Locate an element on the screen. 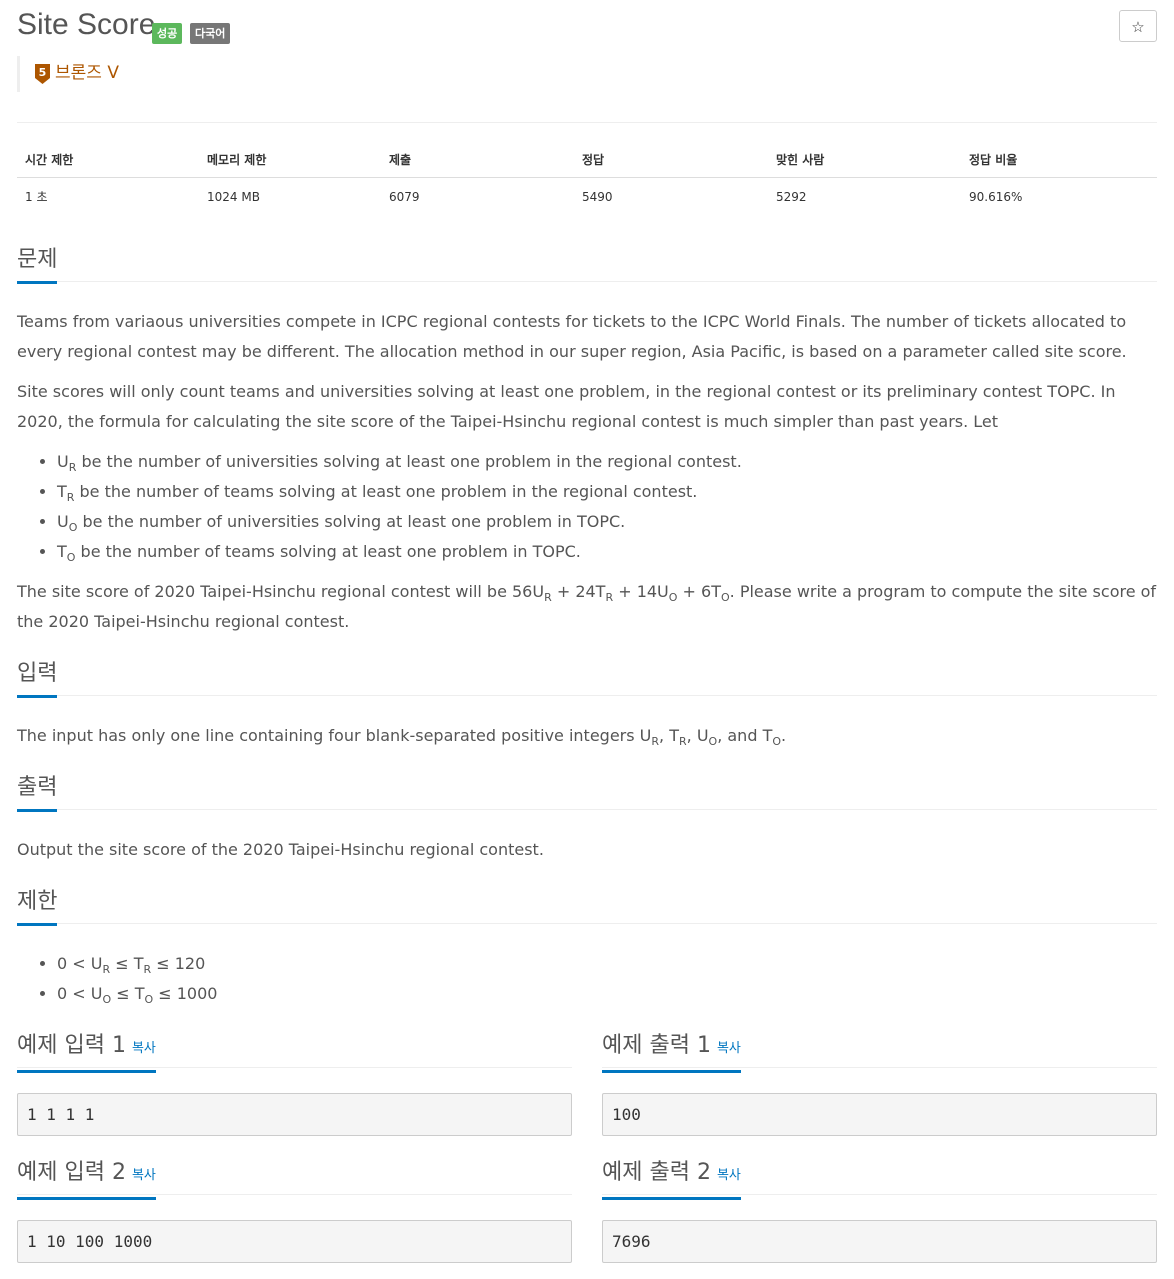 The height and width of the screenshot is (1279, 1174). accepted-value: 5490 is located at coordinates (671, 197).